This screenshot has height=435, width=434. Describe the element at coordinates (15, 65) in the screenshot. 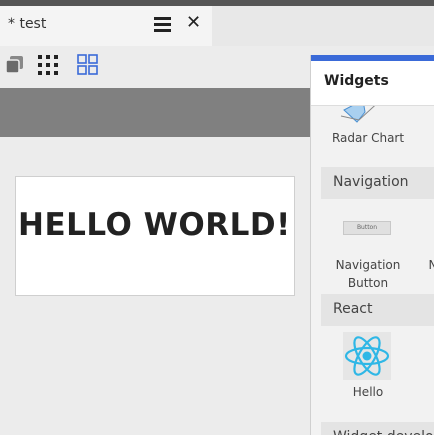

I see `layers-icon` at that location.